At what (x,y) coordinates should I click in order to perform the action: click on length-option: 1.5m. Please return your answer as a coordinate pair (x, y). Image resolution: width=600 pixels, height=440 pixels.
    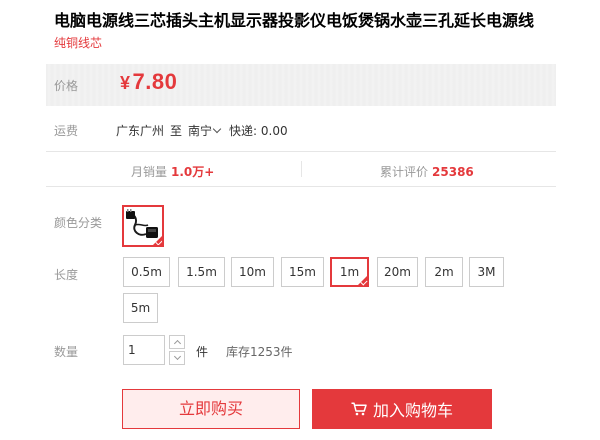
    Looking at the image, I should click on (201, 272).